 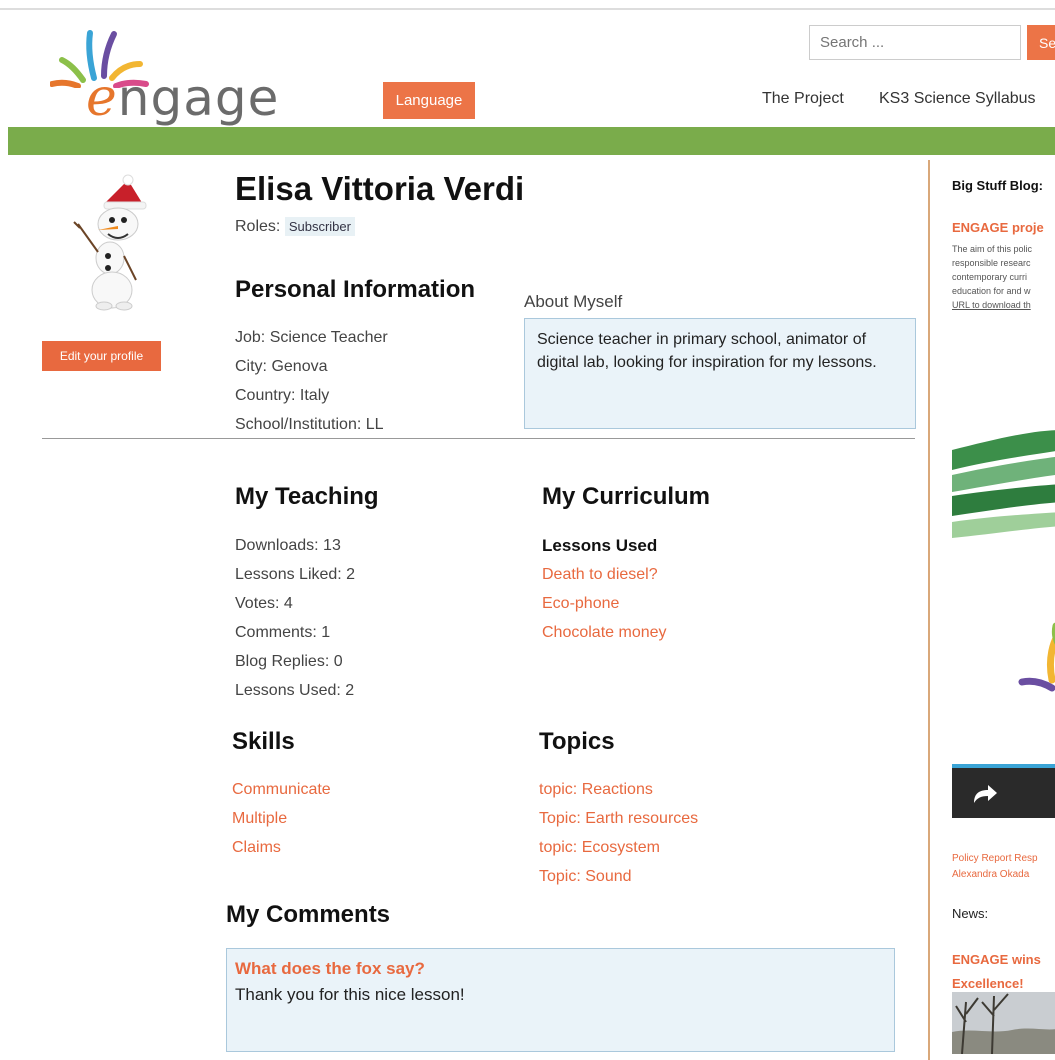 What do you see at coordinates (997, 185) in the screenshot?
I see `blog-heading: Big Stuff Blog:` at bounding box center [997, 185].